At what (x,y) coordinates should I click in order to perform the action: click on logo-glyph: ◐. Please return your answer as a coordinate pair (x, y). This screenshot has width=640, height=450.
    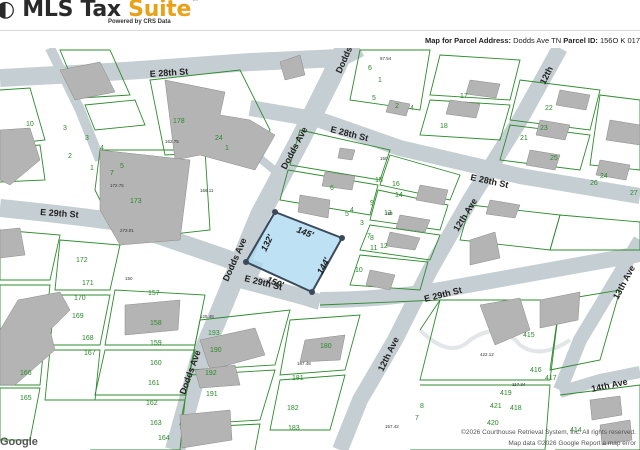
    Looking at the image, I should click on (7, 11).